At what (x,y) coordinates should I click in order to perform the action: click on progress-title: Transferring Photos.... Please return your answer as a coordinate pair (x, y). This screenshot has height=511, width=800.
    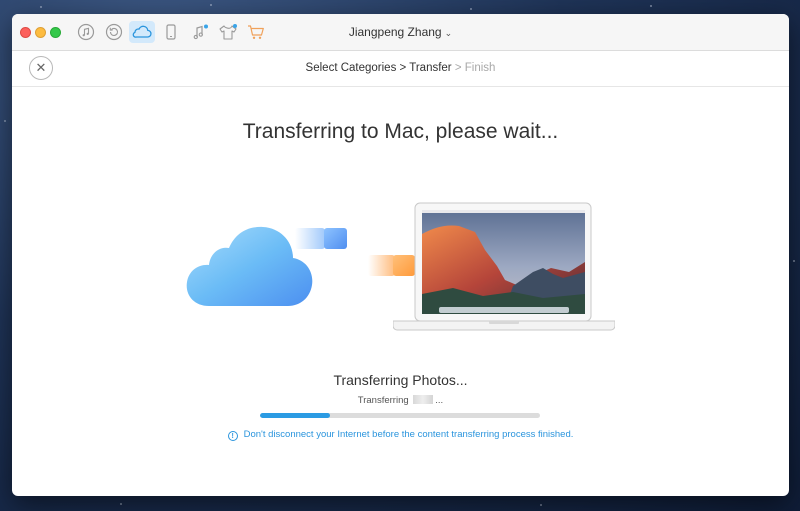
    Looking at the image, I should click on (400, 380).